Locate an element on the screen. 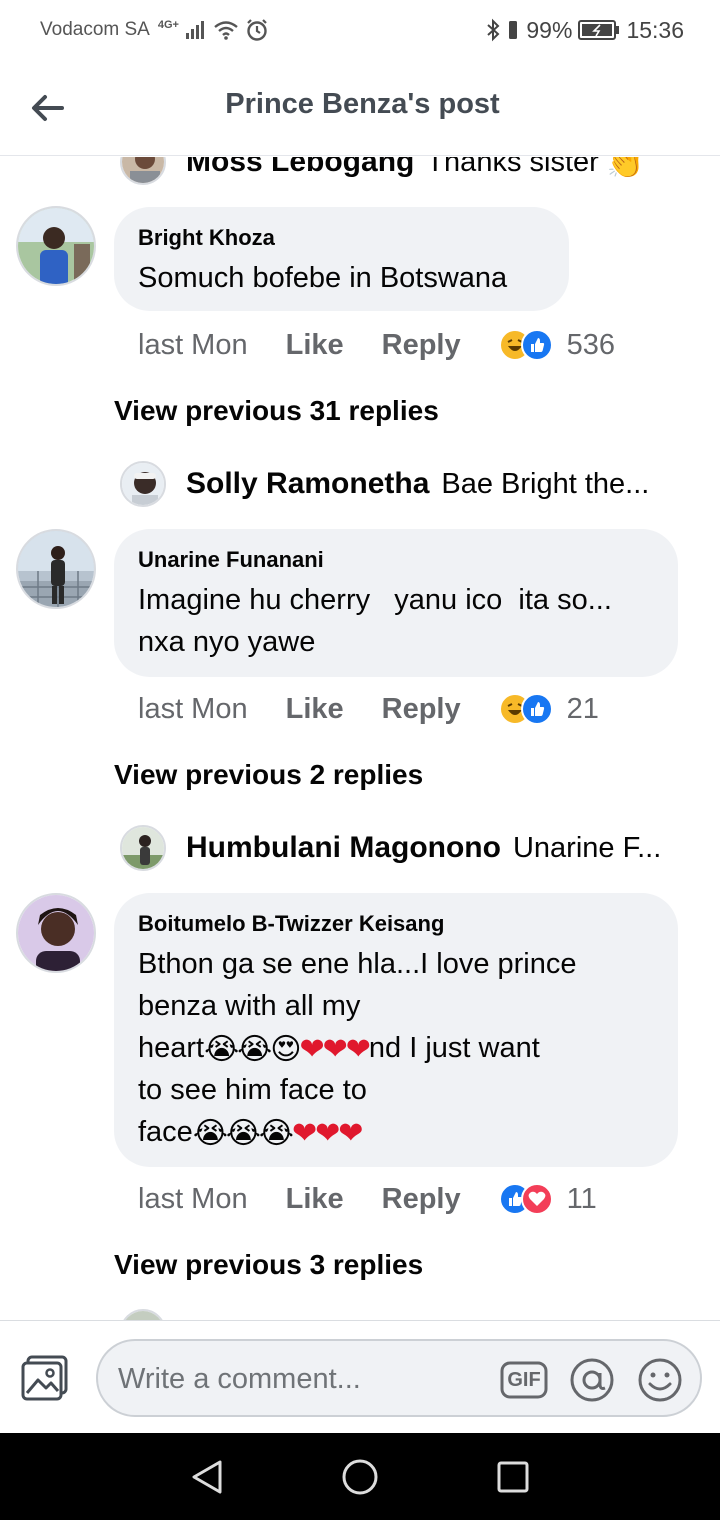  reply-text: Thanks sister 👏 is located at coordinates (534, 168).